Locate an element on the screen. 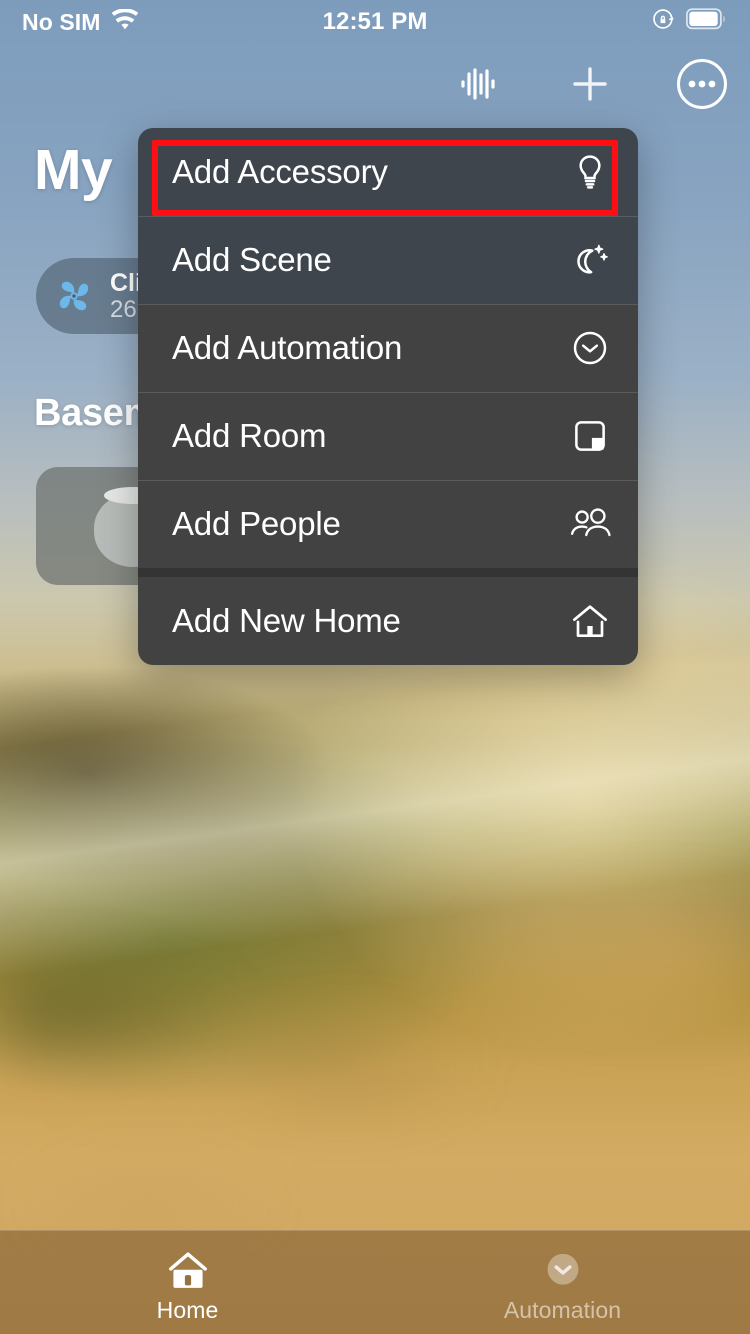 The height and width of the screenshot is (1334, 750). status-bar: No SIM 12:51 PM is located at coordinates (375, 22).